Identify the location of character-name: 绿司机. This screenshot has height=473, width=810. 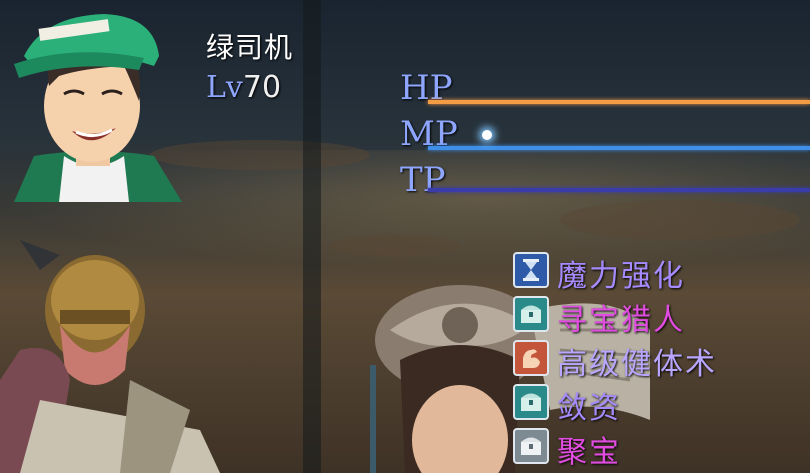
(250, 47).